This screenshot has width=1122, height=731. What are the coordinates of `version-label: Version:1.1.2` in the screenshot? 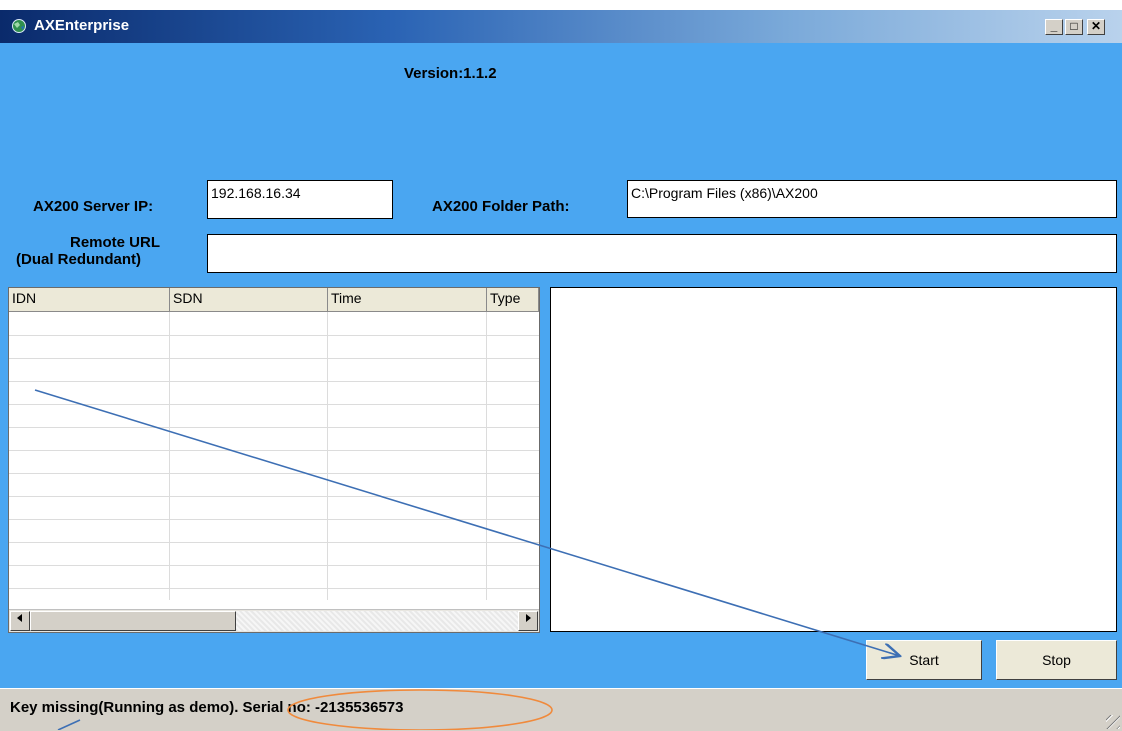 It's located at (450, 73).